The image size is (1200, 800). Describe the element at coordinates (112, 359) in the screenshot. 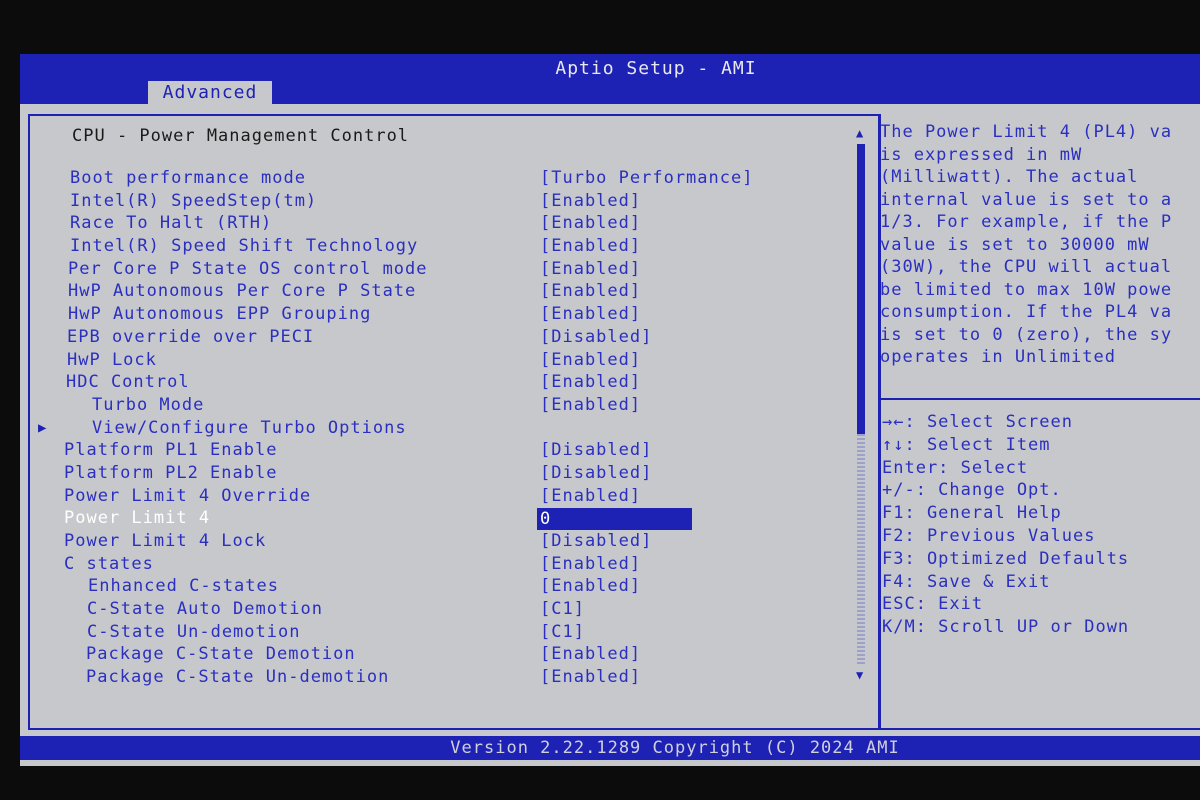

I see `setting-label: HwP Lock` at that location.